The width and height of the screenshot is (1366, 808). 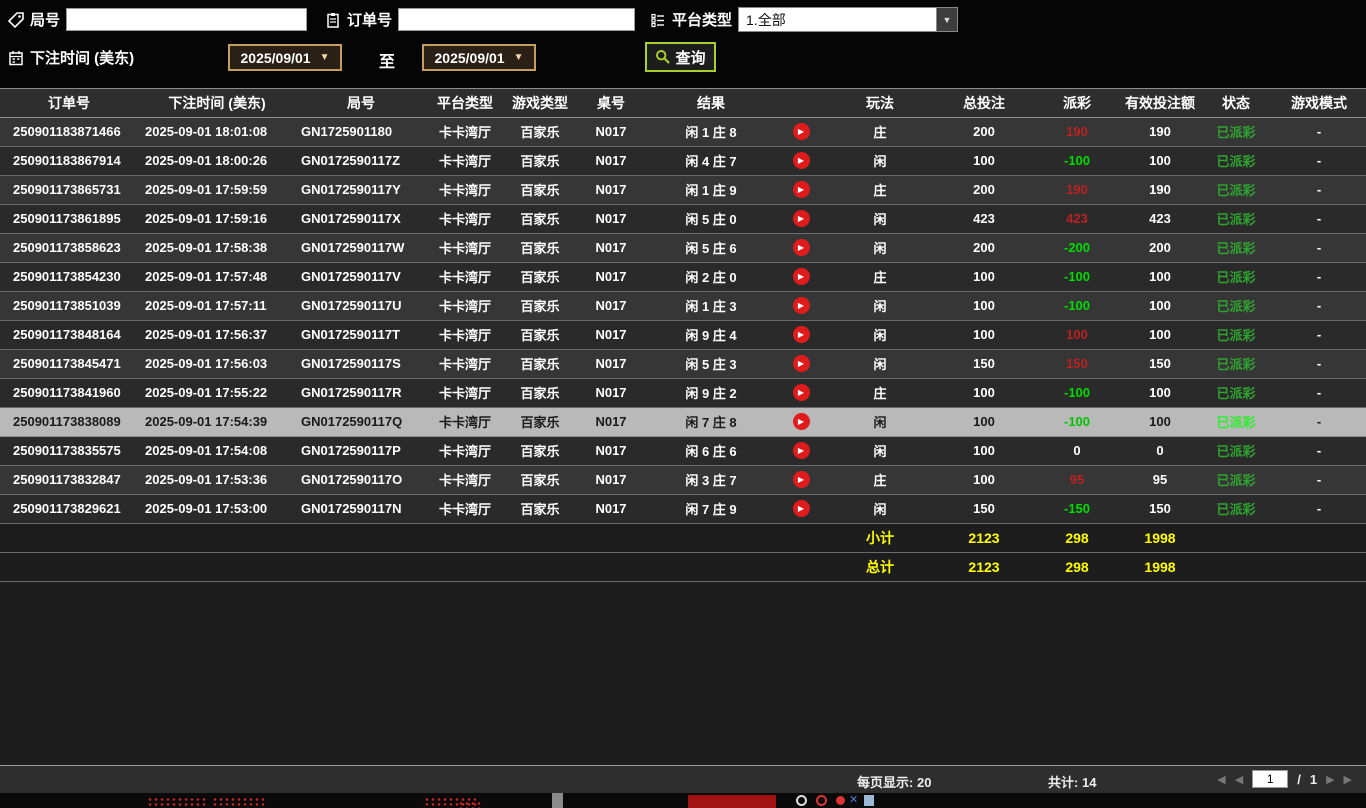 What do you see at coordinates (69, 364) in the screenshot?
I see `cell-order: 250901173845471` at bounding box center [69, 364].